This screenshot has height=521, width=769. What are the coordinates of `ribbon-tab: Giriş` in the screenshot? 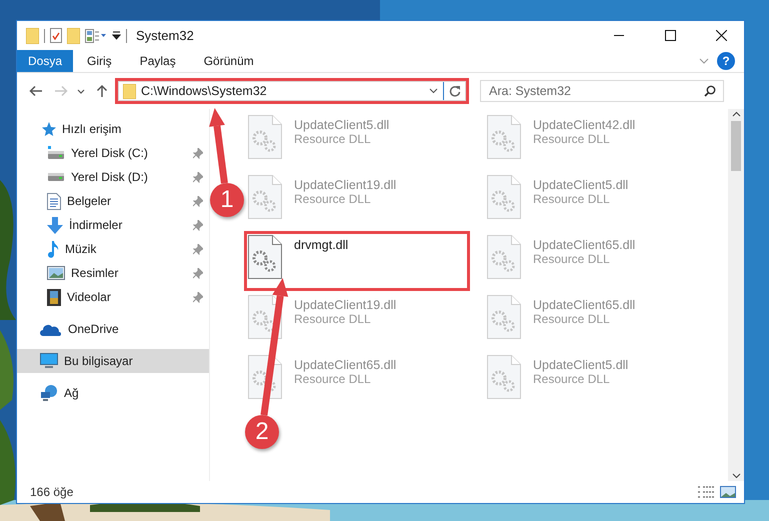 It's located at (99, 61).